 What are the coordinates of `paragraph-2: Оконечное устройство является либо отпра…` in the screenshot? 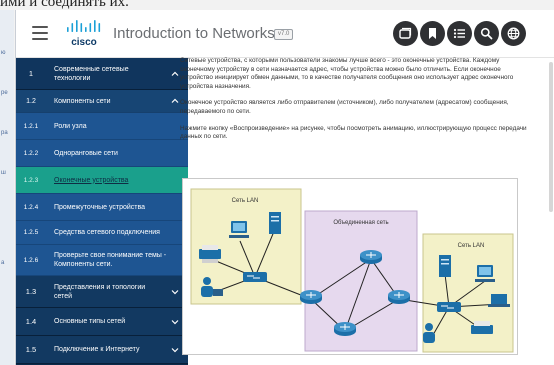 It's located at (344, 107).